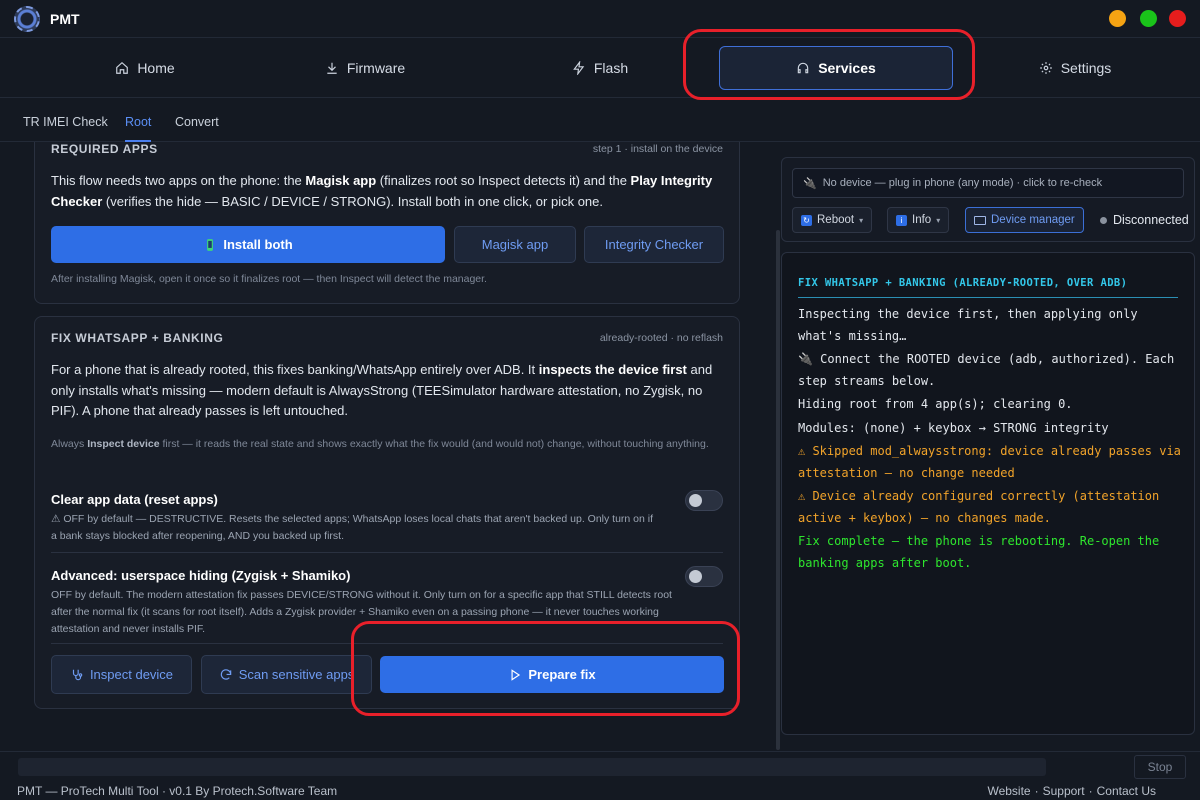 This screenshot has height=800, width=1200. What do you see at coordinates (210, 244) in the screenshot?
I see `phone-icon` at bounding box center [210, 244].